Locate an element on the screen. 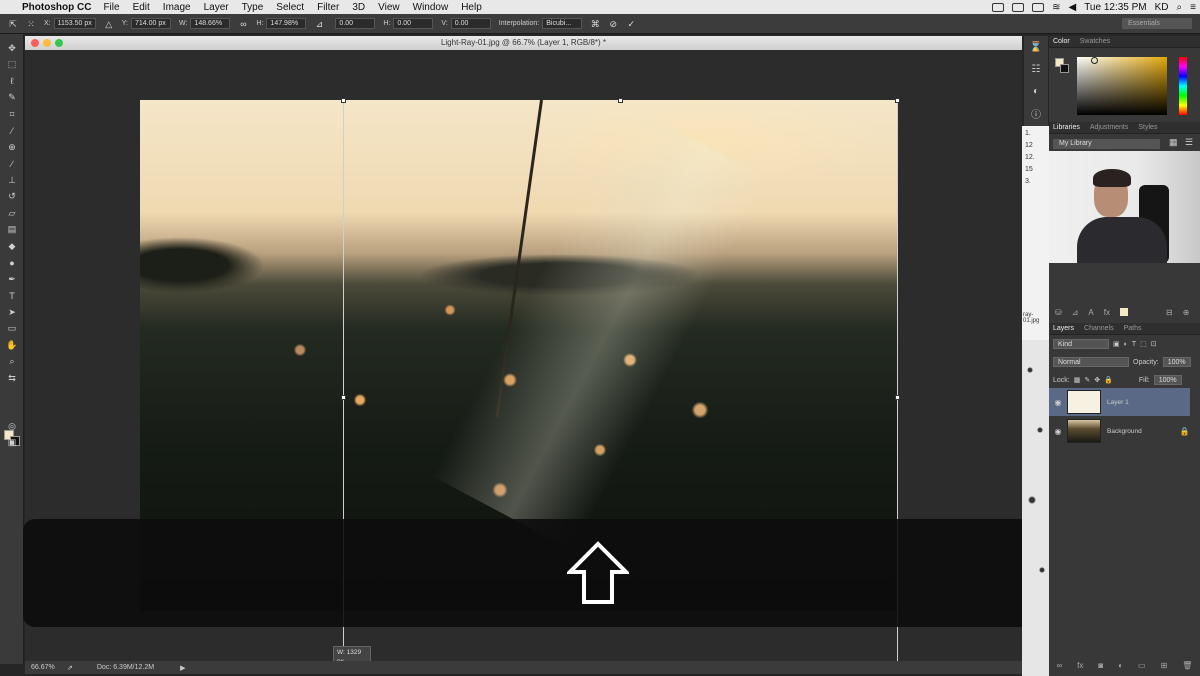  healing-tool-icon: ⊕ is located at coordinates (12, 147).